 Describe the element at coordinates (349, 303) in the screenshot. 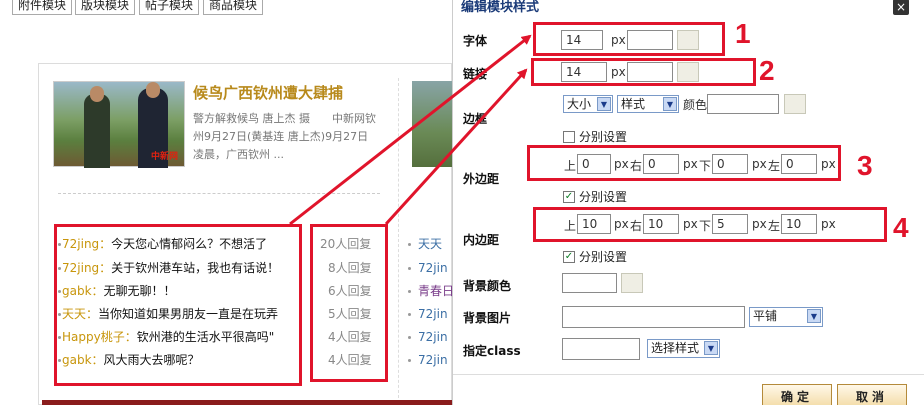

I see `annotation-box-reply-counts` at that location.